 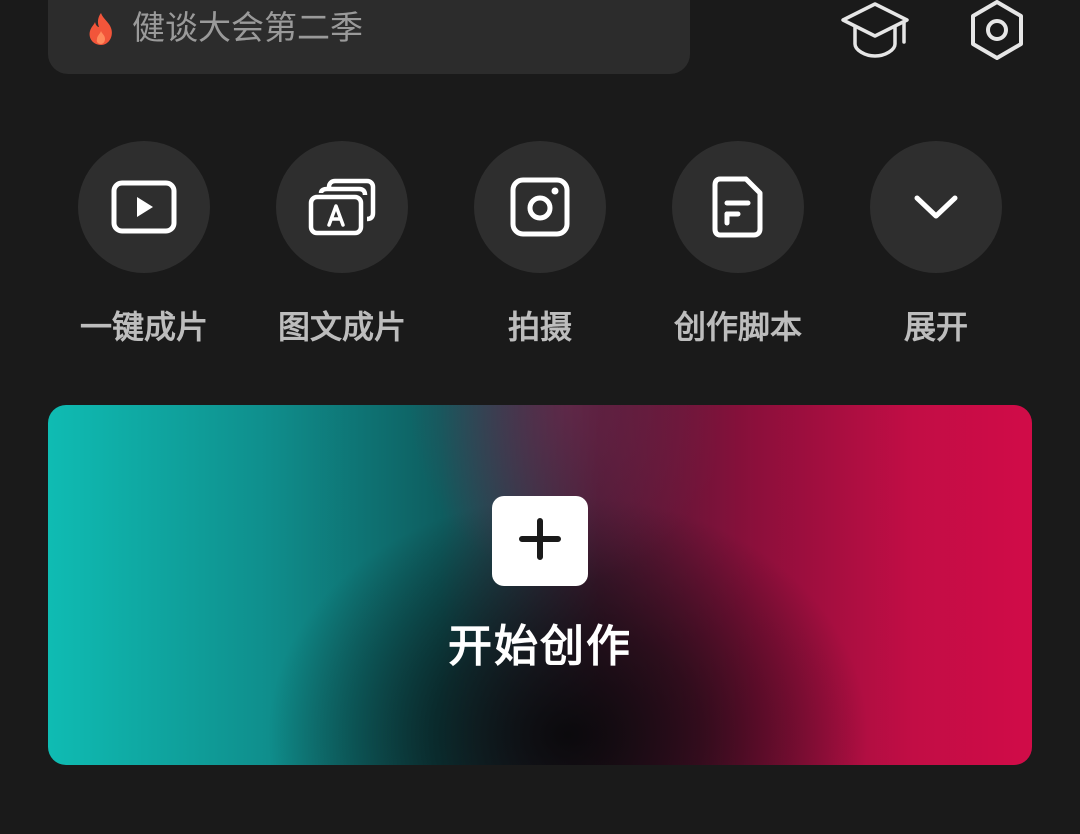 What do you see at coordinates (101, 29) in the screenshot?
I see `flame-icon` at bounding box center [101, 29].